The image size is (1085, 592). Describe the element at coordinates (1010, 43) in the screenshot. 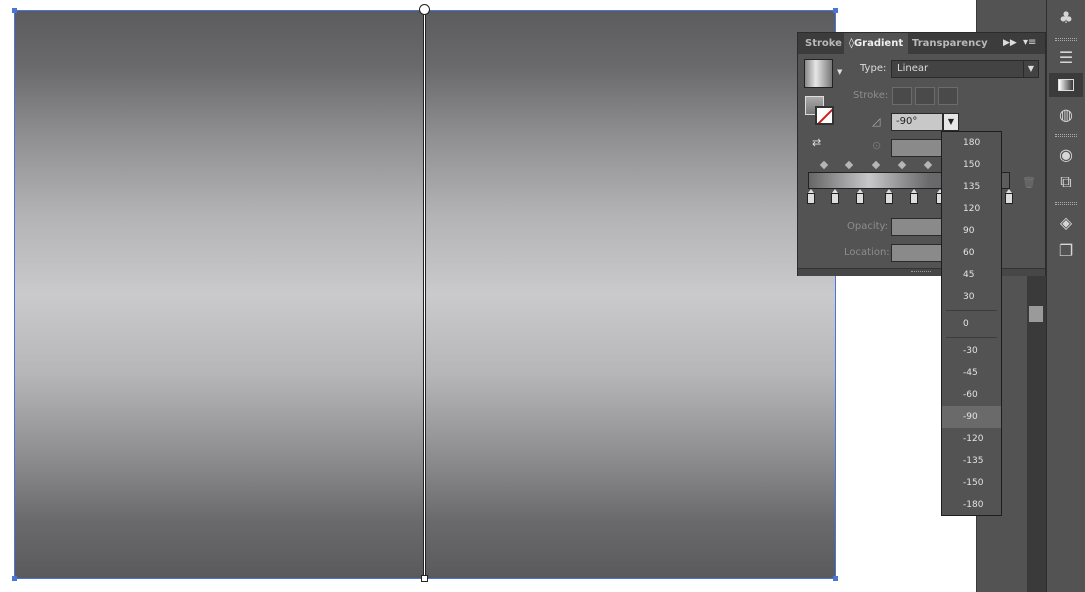

I see `collapse-panel-icon: ▶▶` at that location.